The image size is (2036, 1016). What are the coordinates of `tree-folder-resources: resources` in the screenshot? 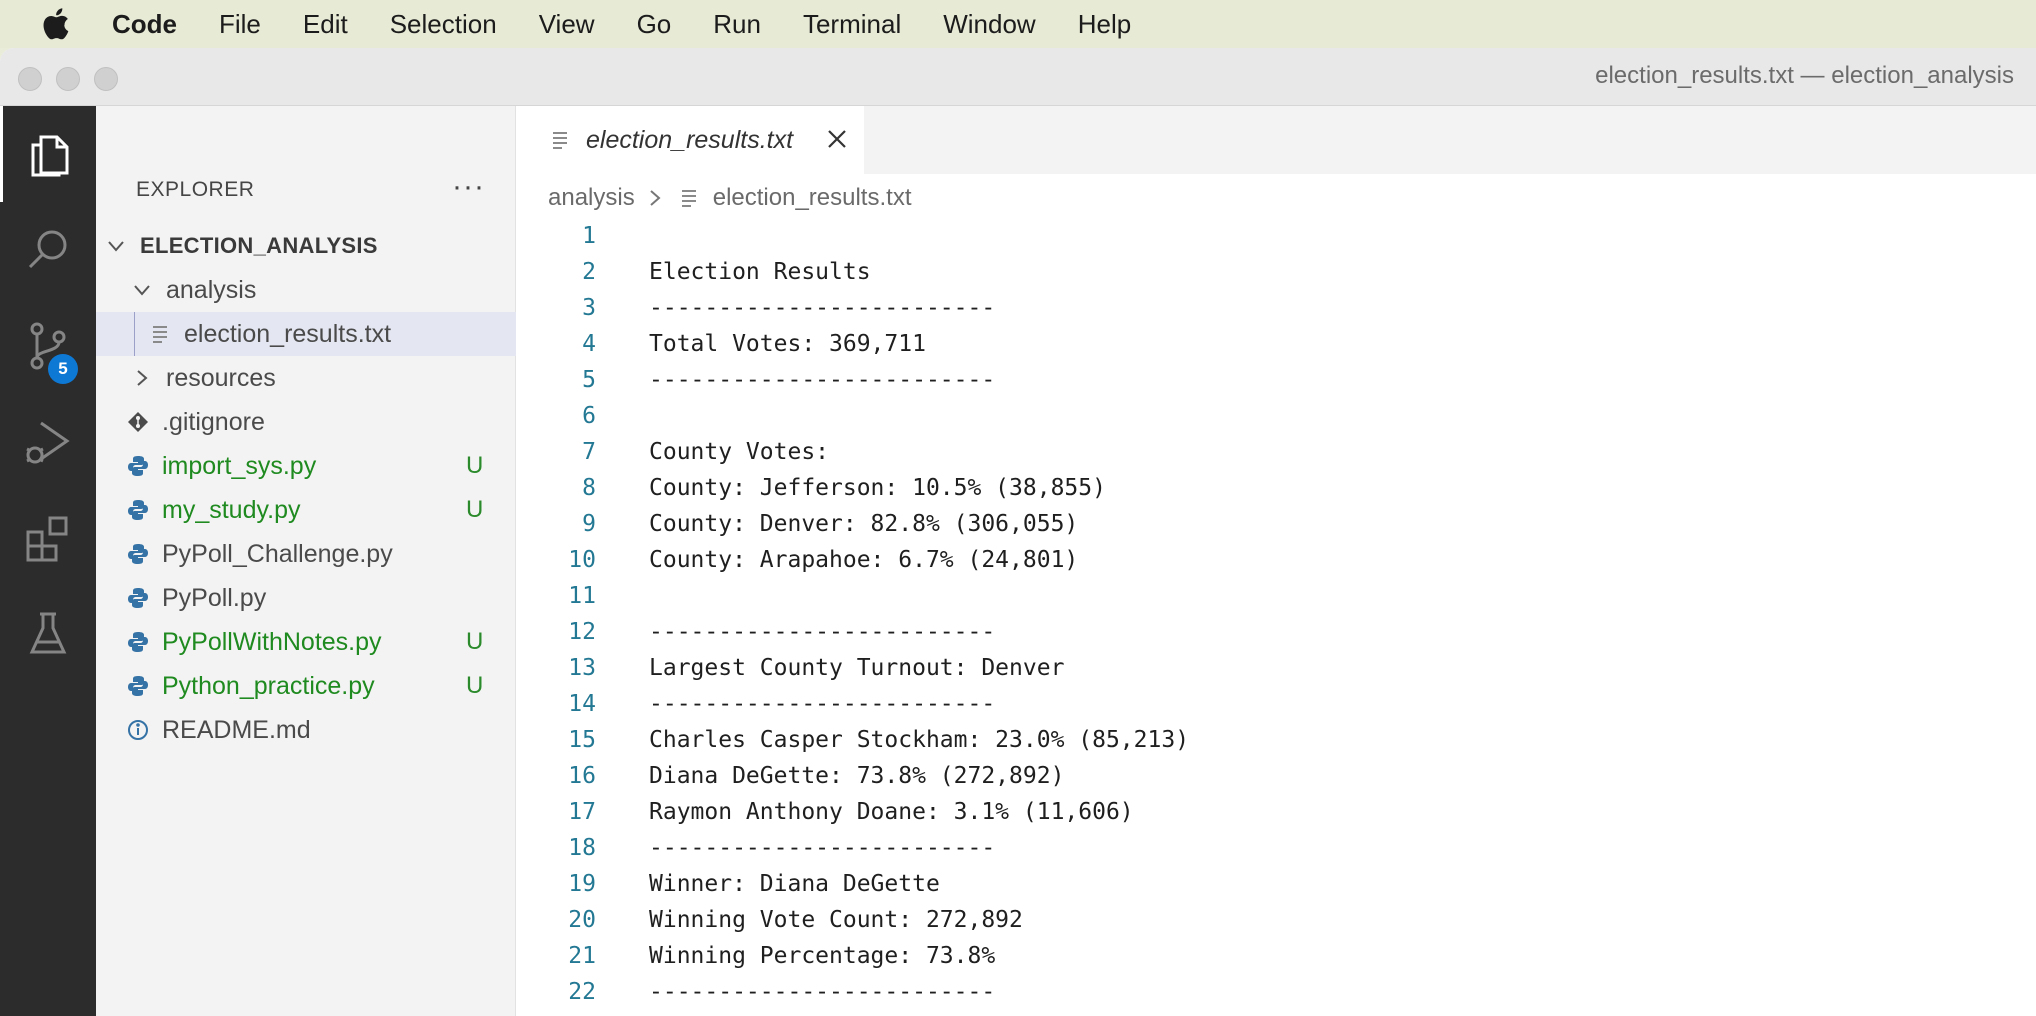 It's located at (306, 378).